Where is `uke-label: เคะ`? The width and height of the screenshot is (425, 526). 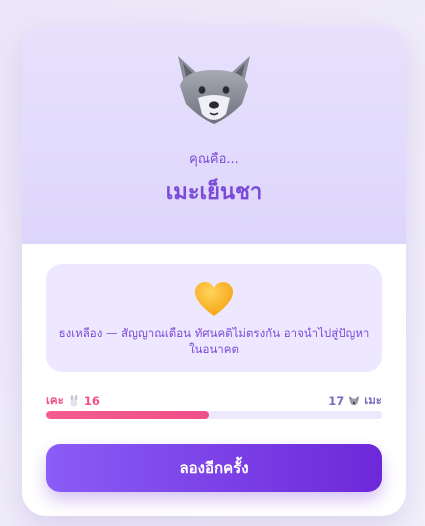
uke-label: เคะ is located at coordinates (55, 400).